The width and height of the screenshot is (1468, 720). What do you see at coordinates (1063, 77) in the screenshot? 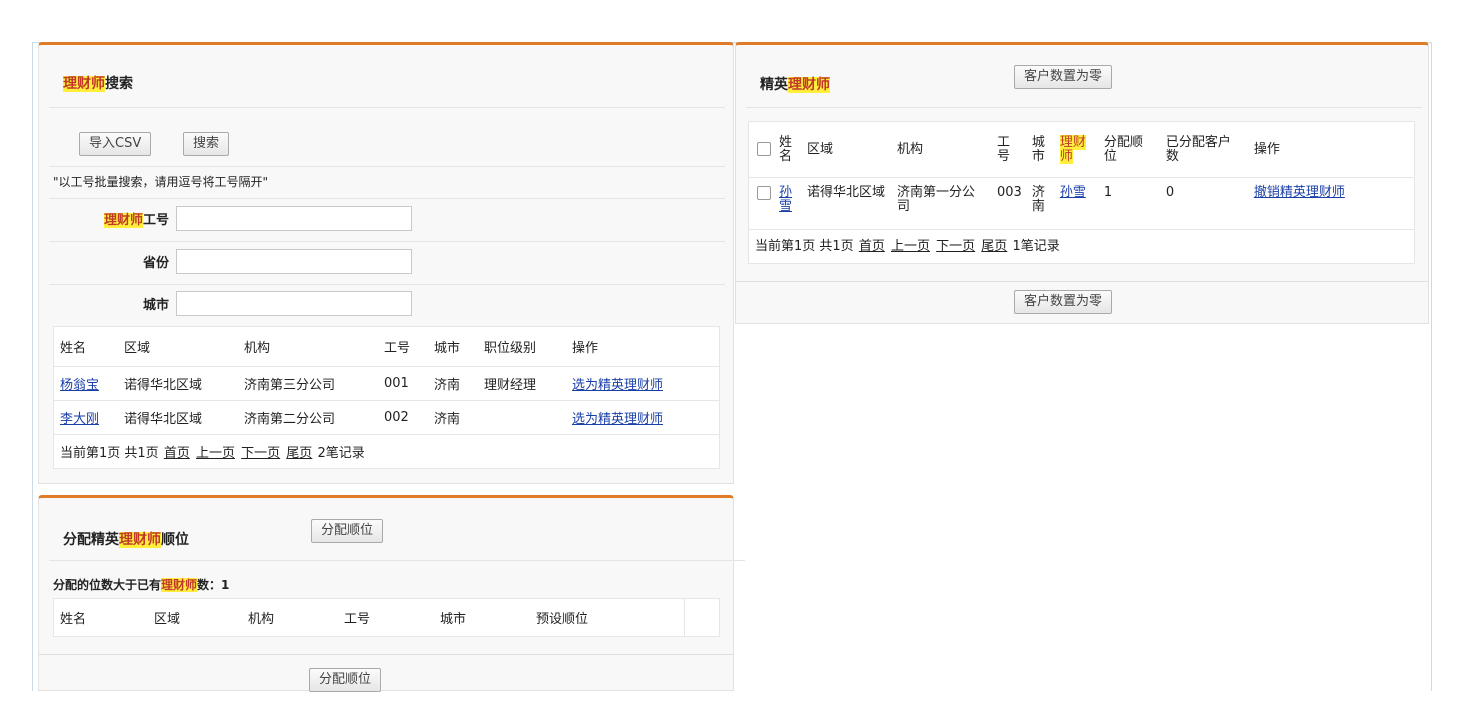
I see `zero-client-count-button: 客户数置为零` at bounding box center [1063, 77].